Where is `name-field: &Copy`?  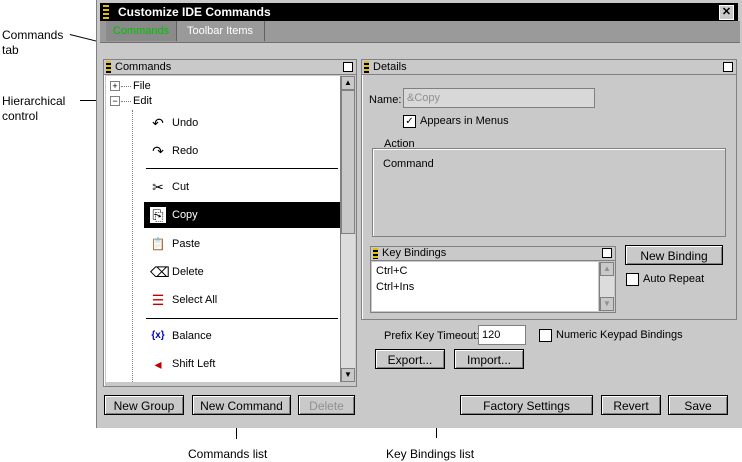
name-field: &Copy is located at coordinates (499, 98).